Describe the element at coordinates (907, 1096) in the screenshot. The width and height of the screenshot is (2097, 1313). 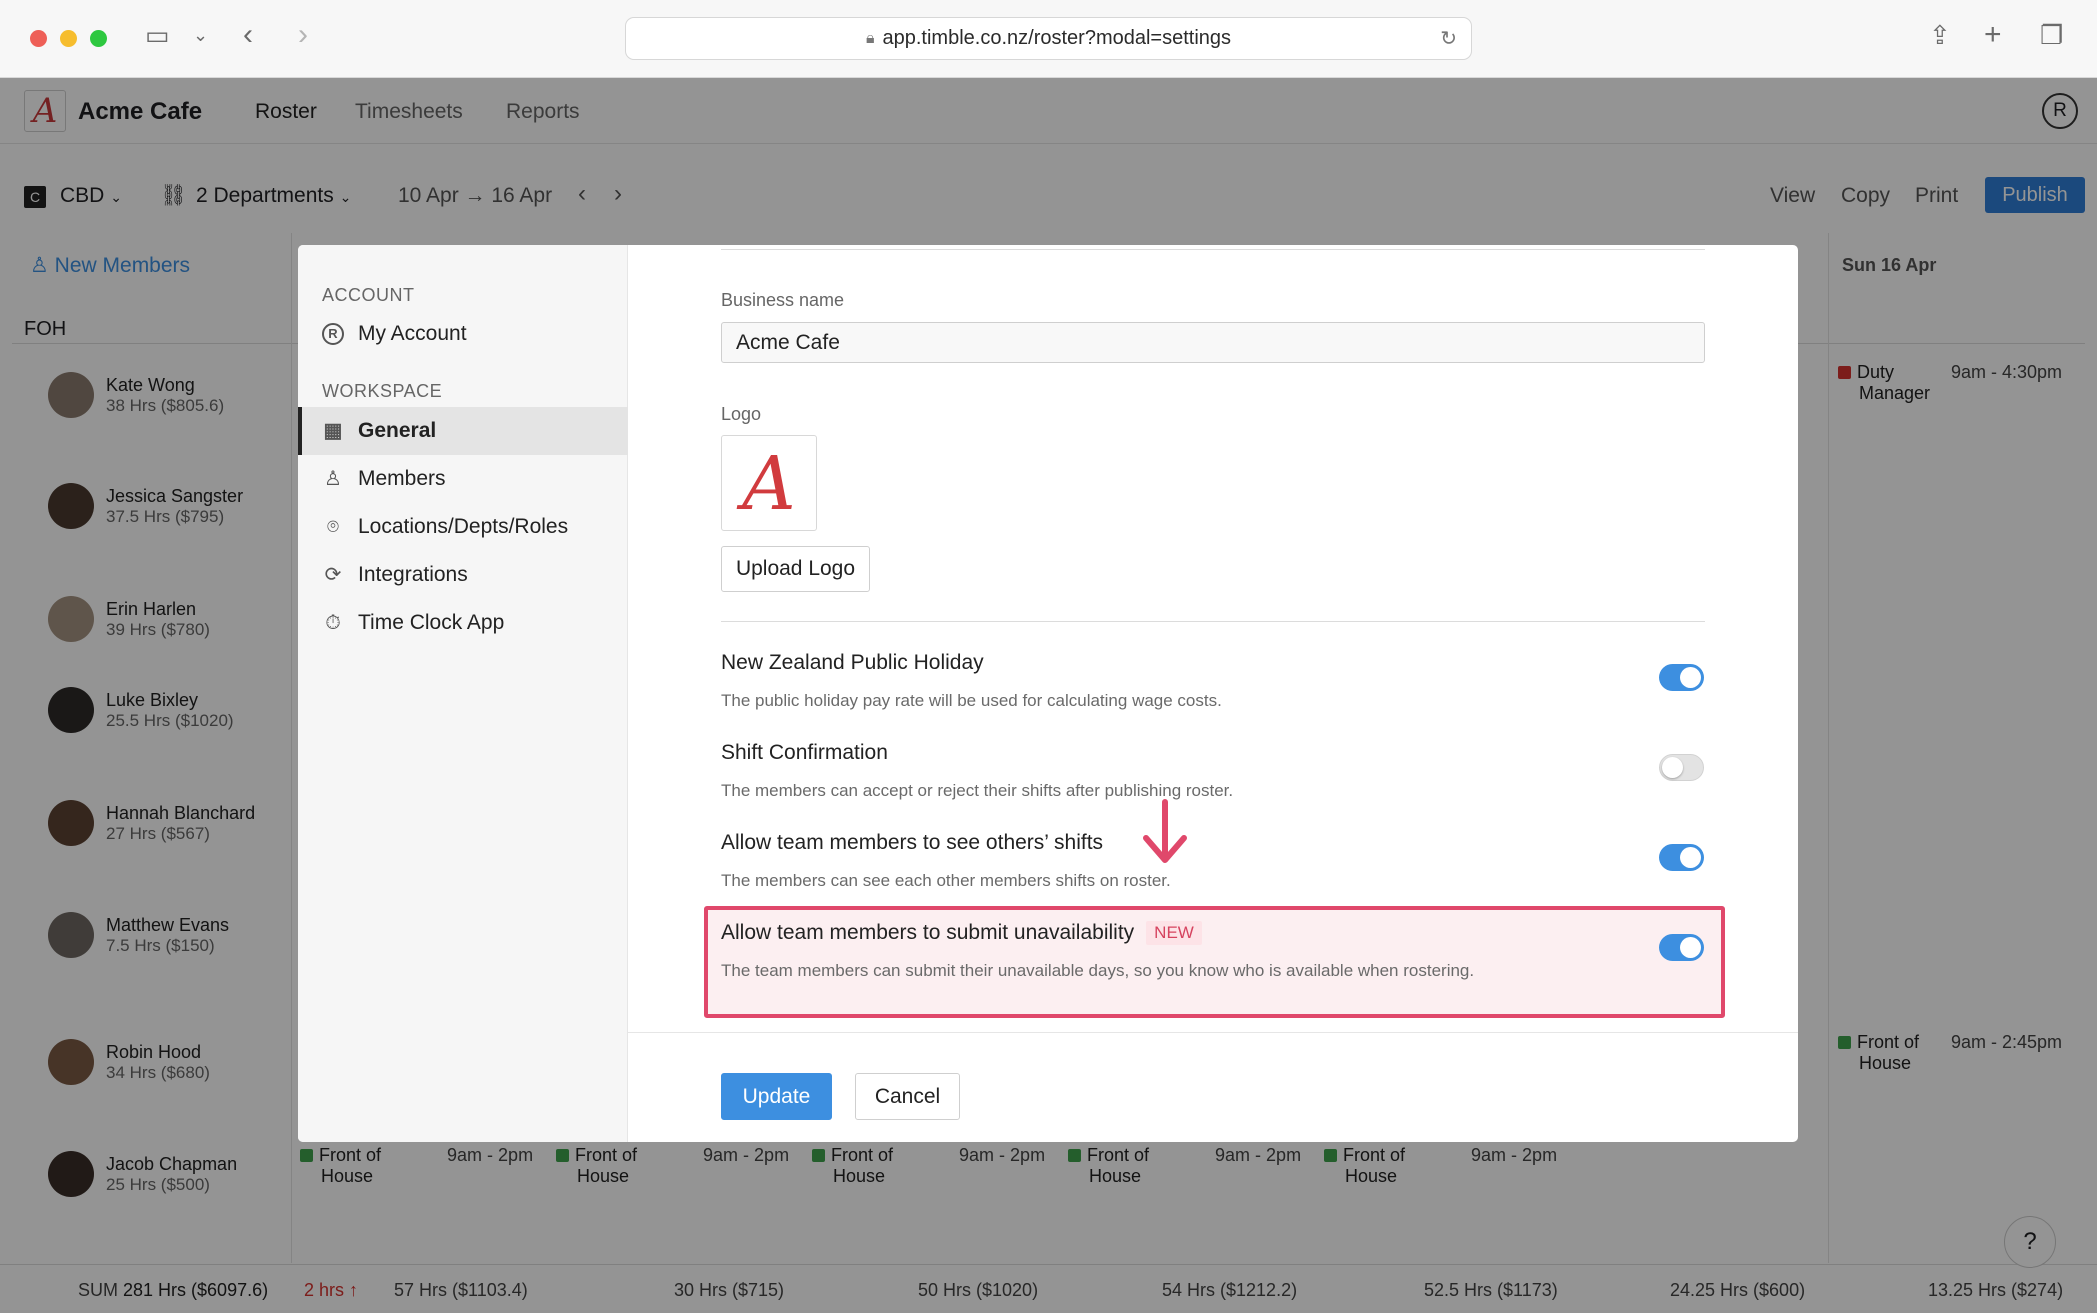
I see `cancel-button: Cancel` at that location.